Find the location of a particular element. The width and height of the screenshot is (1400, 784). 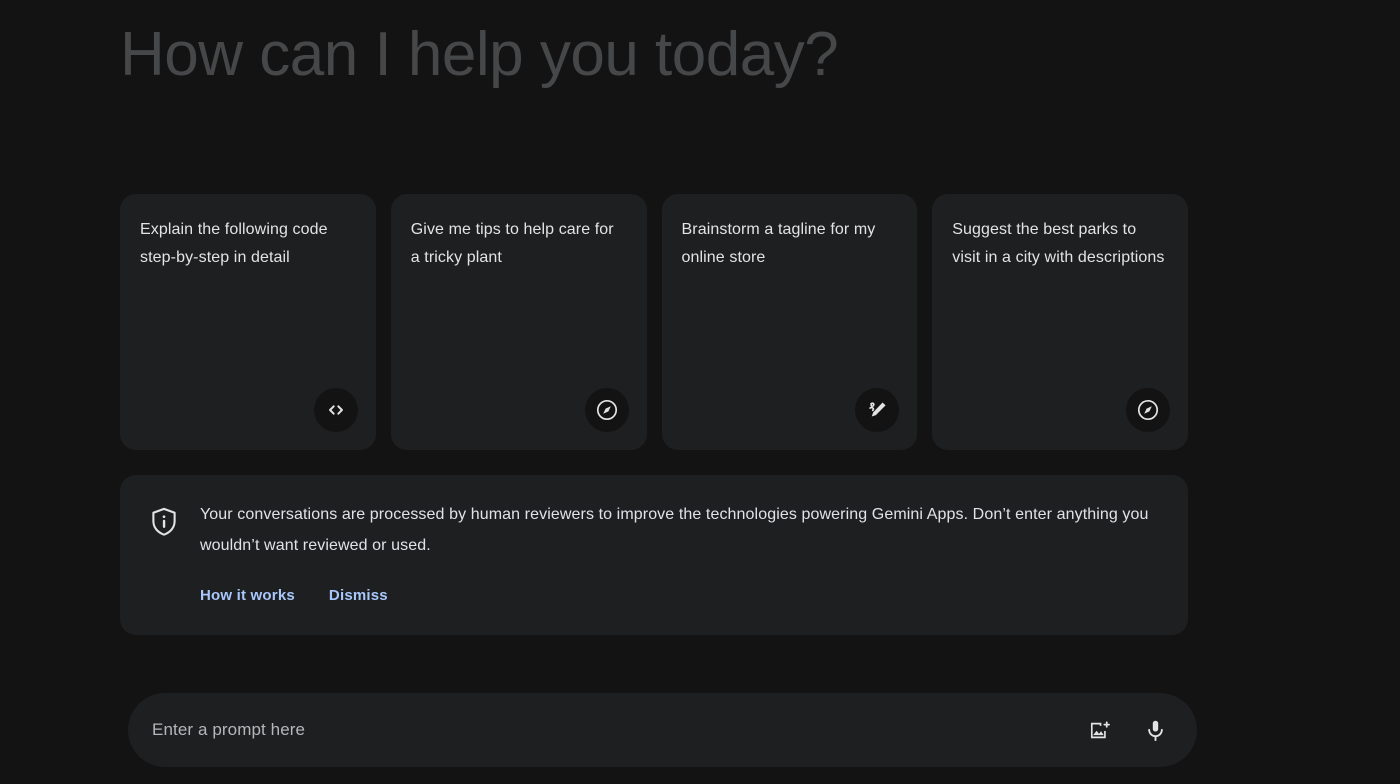

prompt-actions is located at coordinates (1127, 730).